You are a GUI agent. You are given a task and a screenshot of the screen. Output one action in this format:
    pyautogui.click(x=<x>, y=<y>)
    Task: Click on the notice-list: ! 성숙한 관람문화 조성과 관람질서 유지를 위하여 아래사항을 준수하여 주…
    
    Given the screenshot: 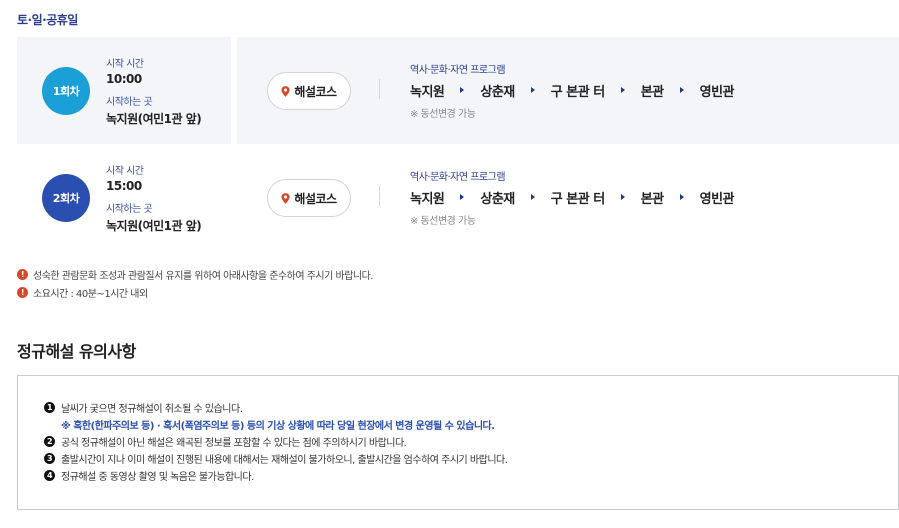 What is the action you would take?
    pyautogui.click(x=195, y=283)
    